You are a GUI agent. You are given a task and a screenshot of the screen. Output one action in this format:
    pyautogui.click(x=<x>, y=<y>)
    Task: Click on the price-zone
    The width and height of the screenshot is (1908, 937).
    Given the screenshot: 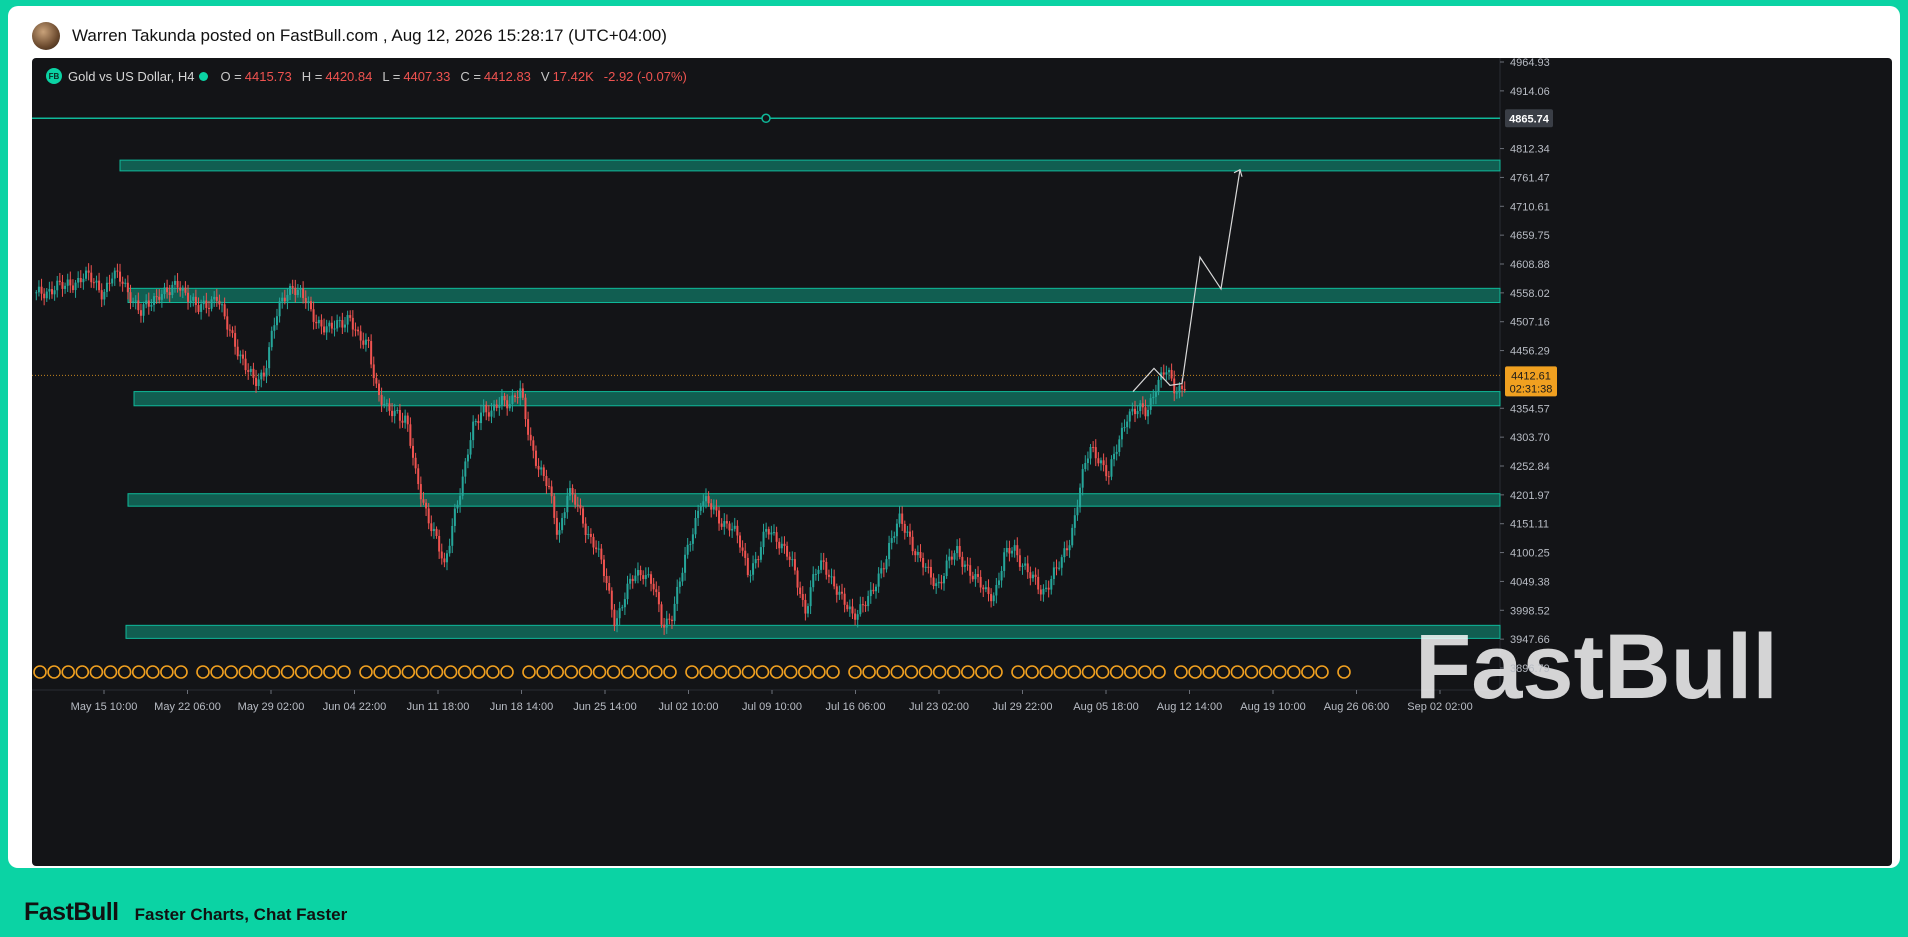 What is the action you would take?
    pyautogui.click(x=810, y=165)
    